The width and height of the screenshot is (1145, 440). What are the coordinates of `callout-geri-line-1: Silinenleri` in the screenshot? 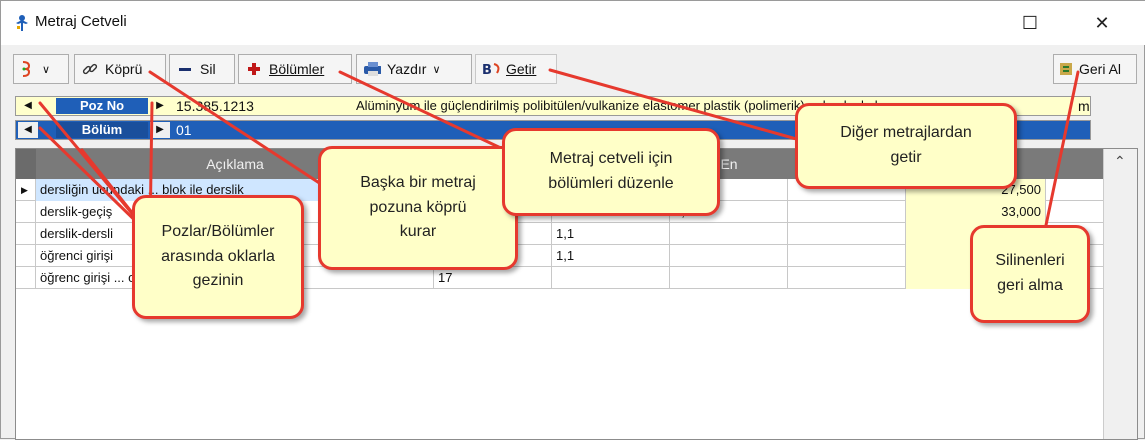 It's located at (1030, 261).